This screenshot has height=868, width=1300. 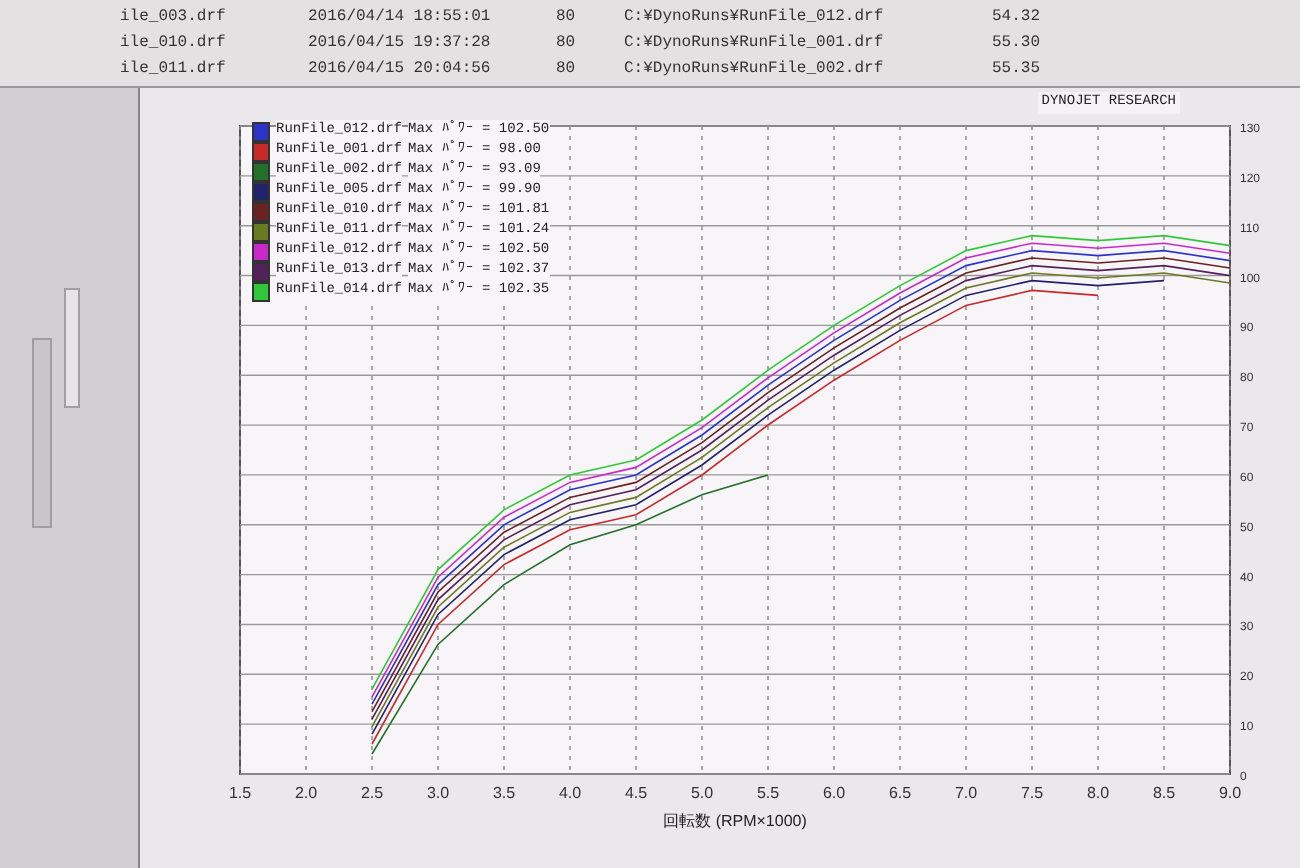 I want to click on x-tick-label: 2.5, so click(x=372, y=792).